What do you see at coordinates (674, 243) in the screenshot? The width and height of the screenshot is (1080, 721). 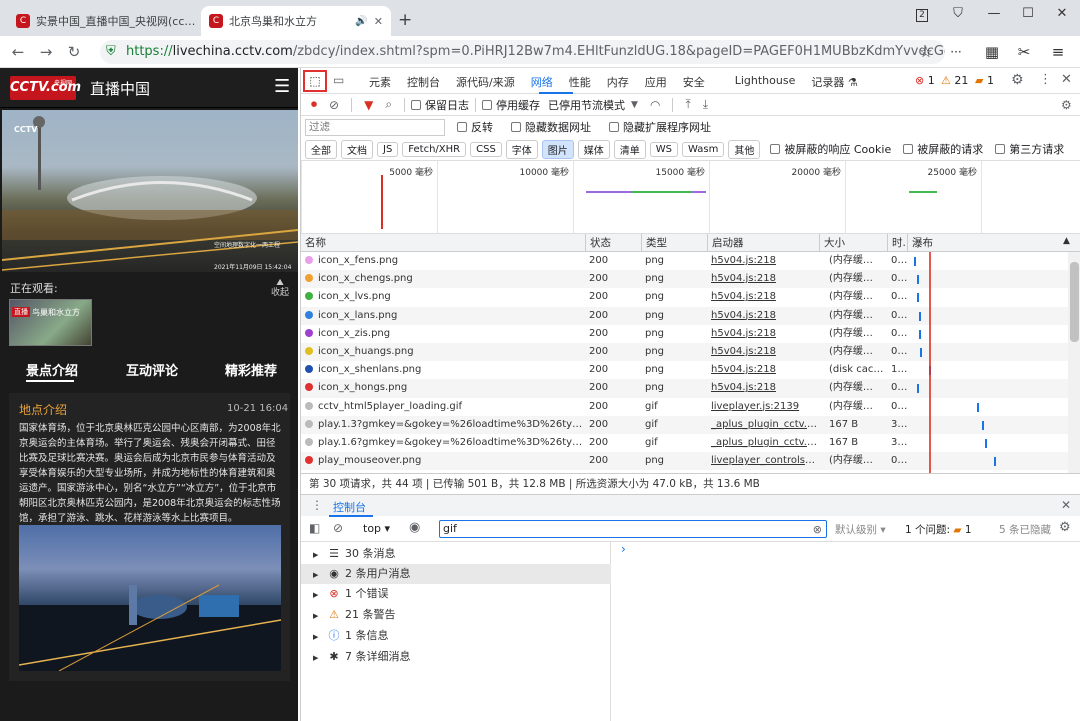 I see `col-type: 类型` at bounding box center [674, 243].